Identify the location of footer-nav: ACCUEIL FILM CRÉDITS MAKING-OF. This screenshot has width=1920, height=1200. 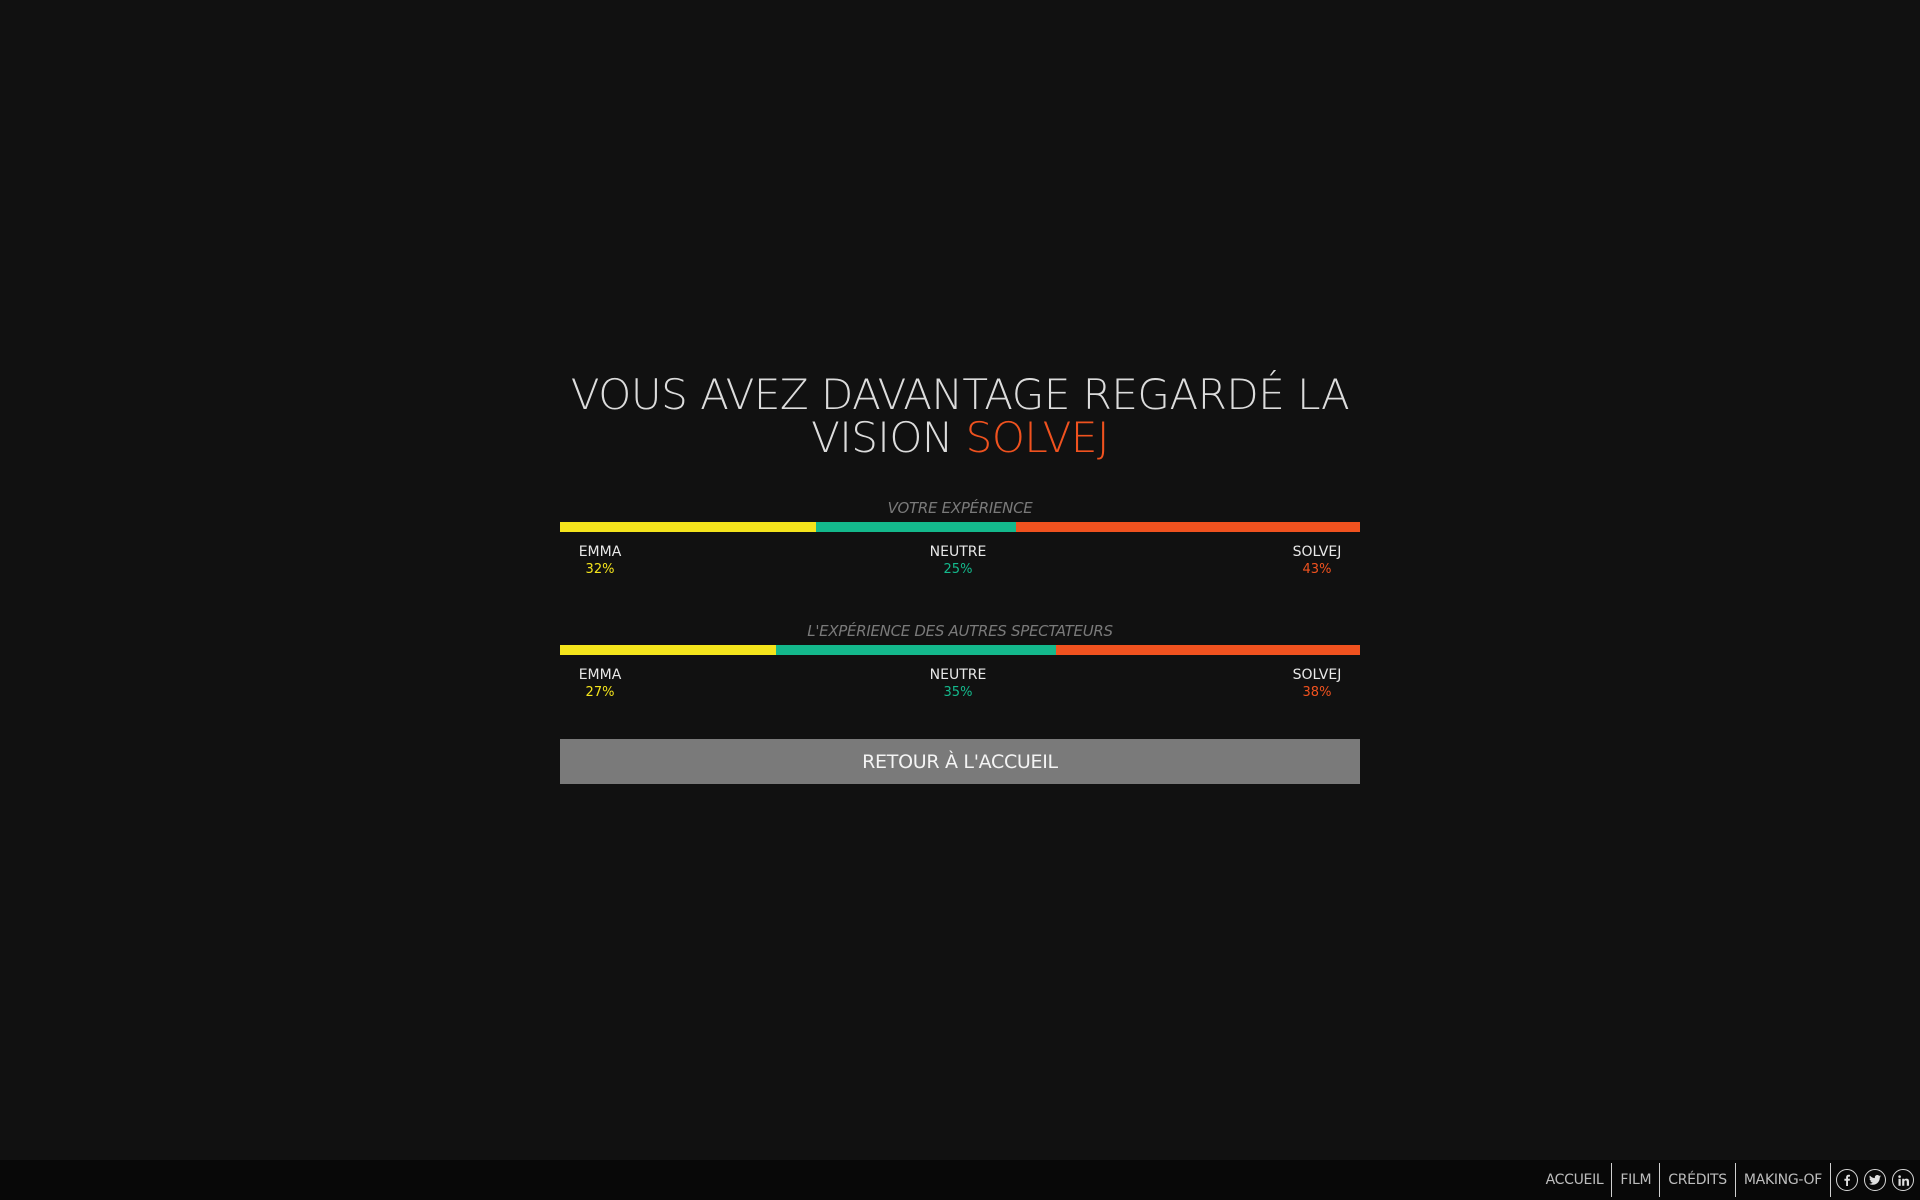
(1733, 1180).